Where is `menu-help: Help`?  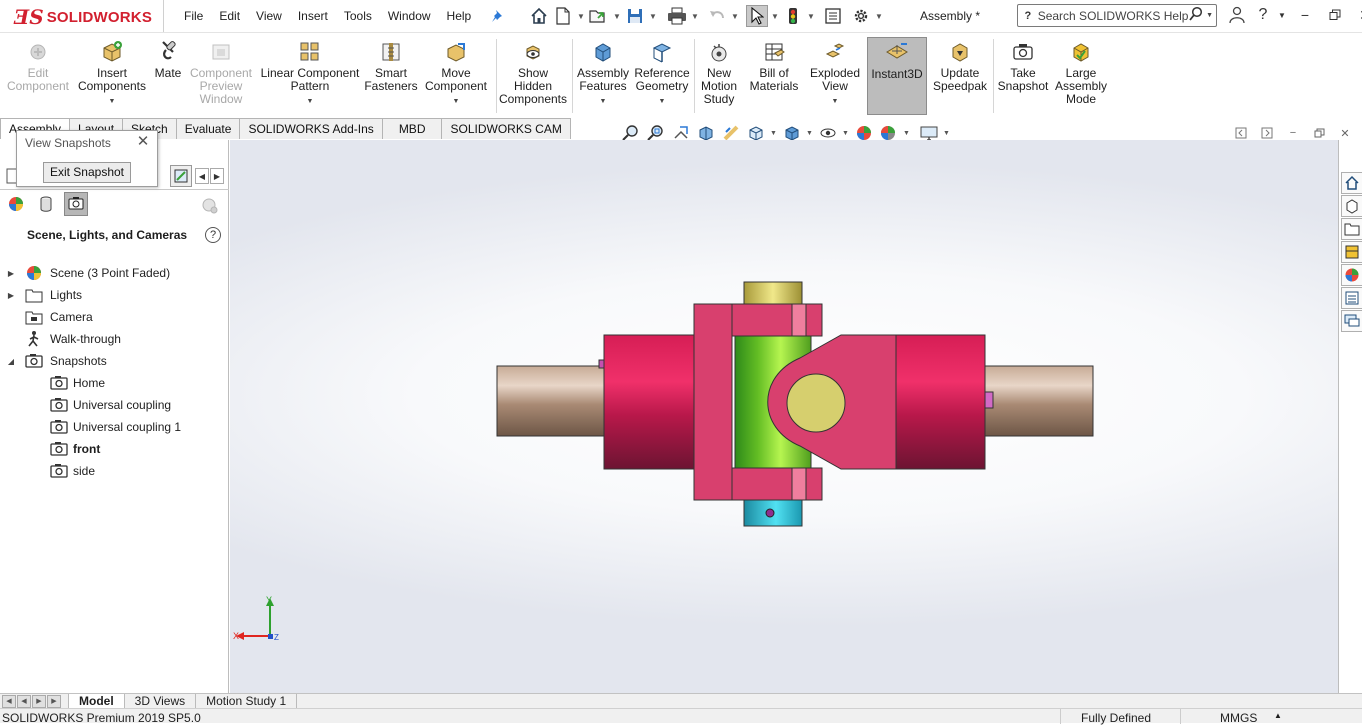
menu-help: Help is located at coordinates (459, 16).